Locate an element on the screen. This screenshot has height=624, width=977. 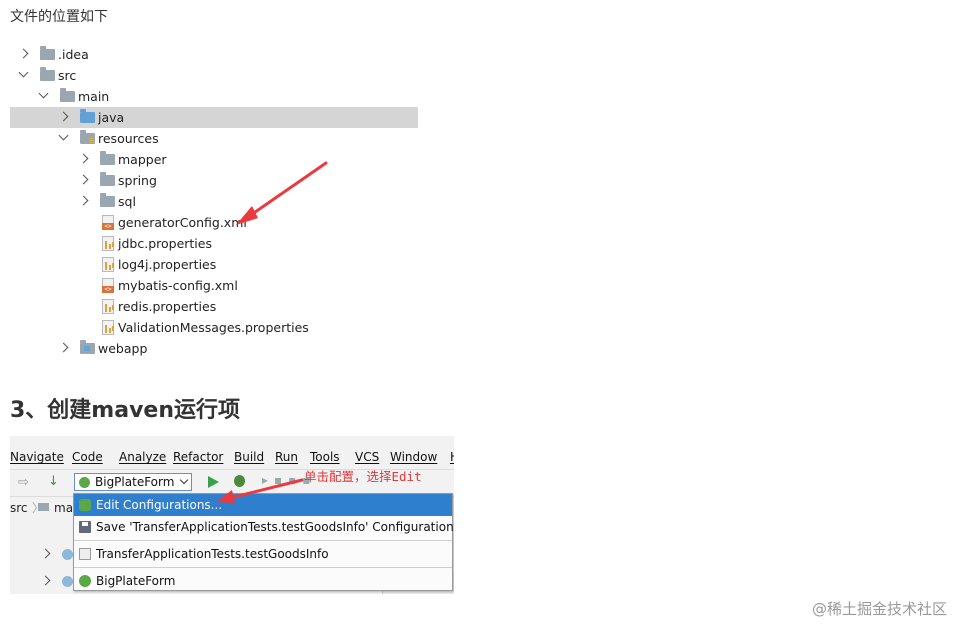
tree-row: .idea is located at coordinates (214, 54).